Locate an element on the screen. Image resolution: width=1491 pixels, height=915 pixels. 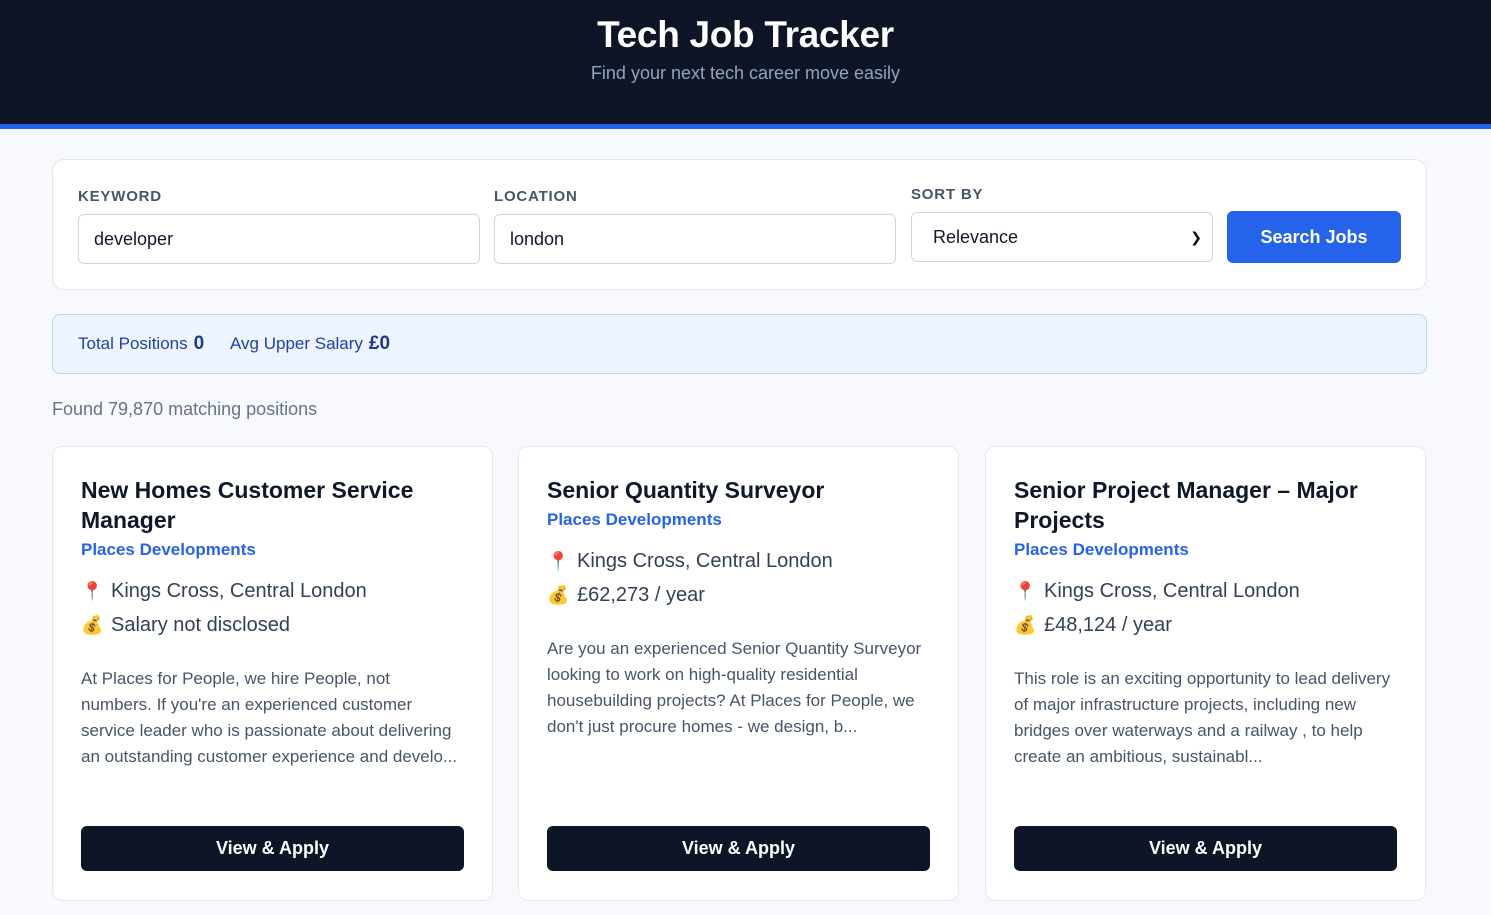
location-label: LOCATION is located at coordinates (536, 196).